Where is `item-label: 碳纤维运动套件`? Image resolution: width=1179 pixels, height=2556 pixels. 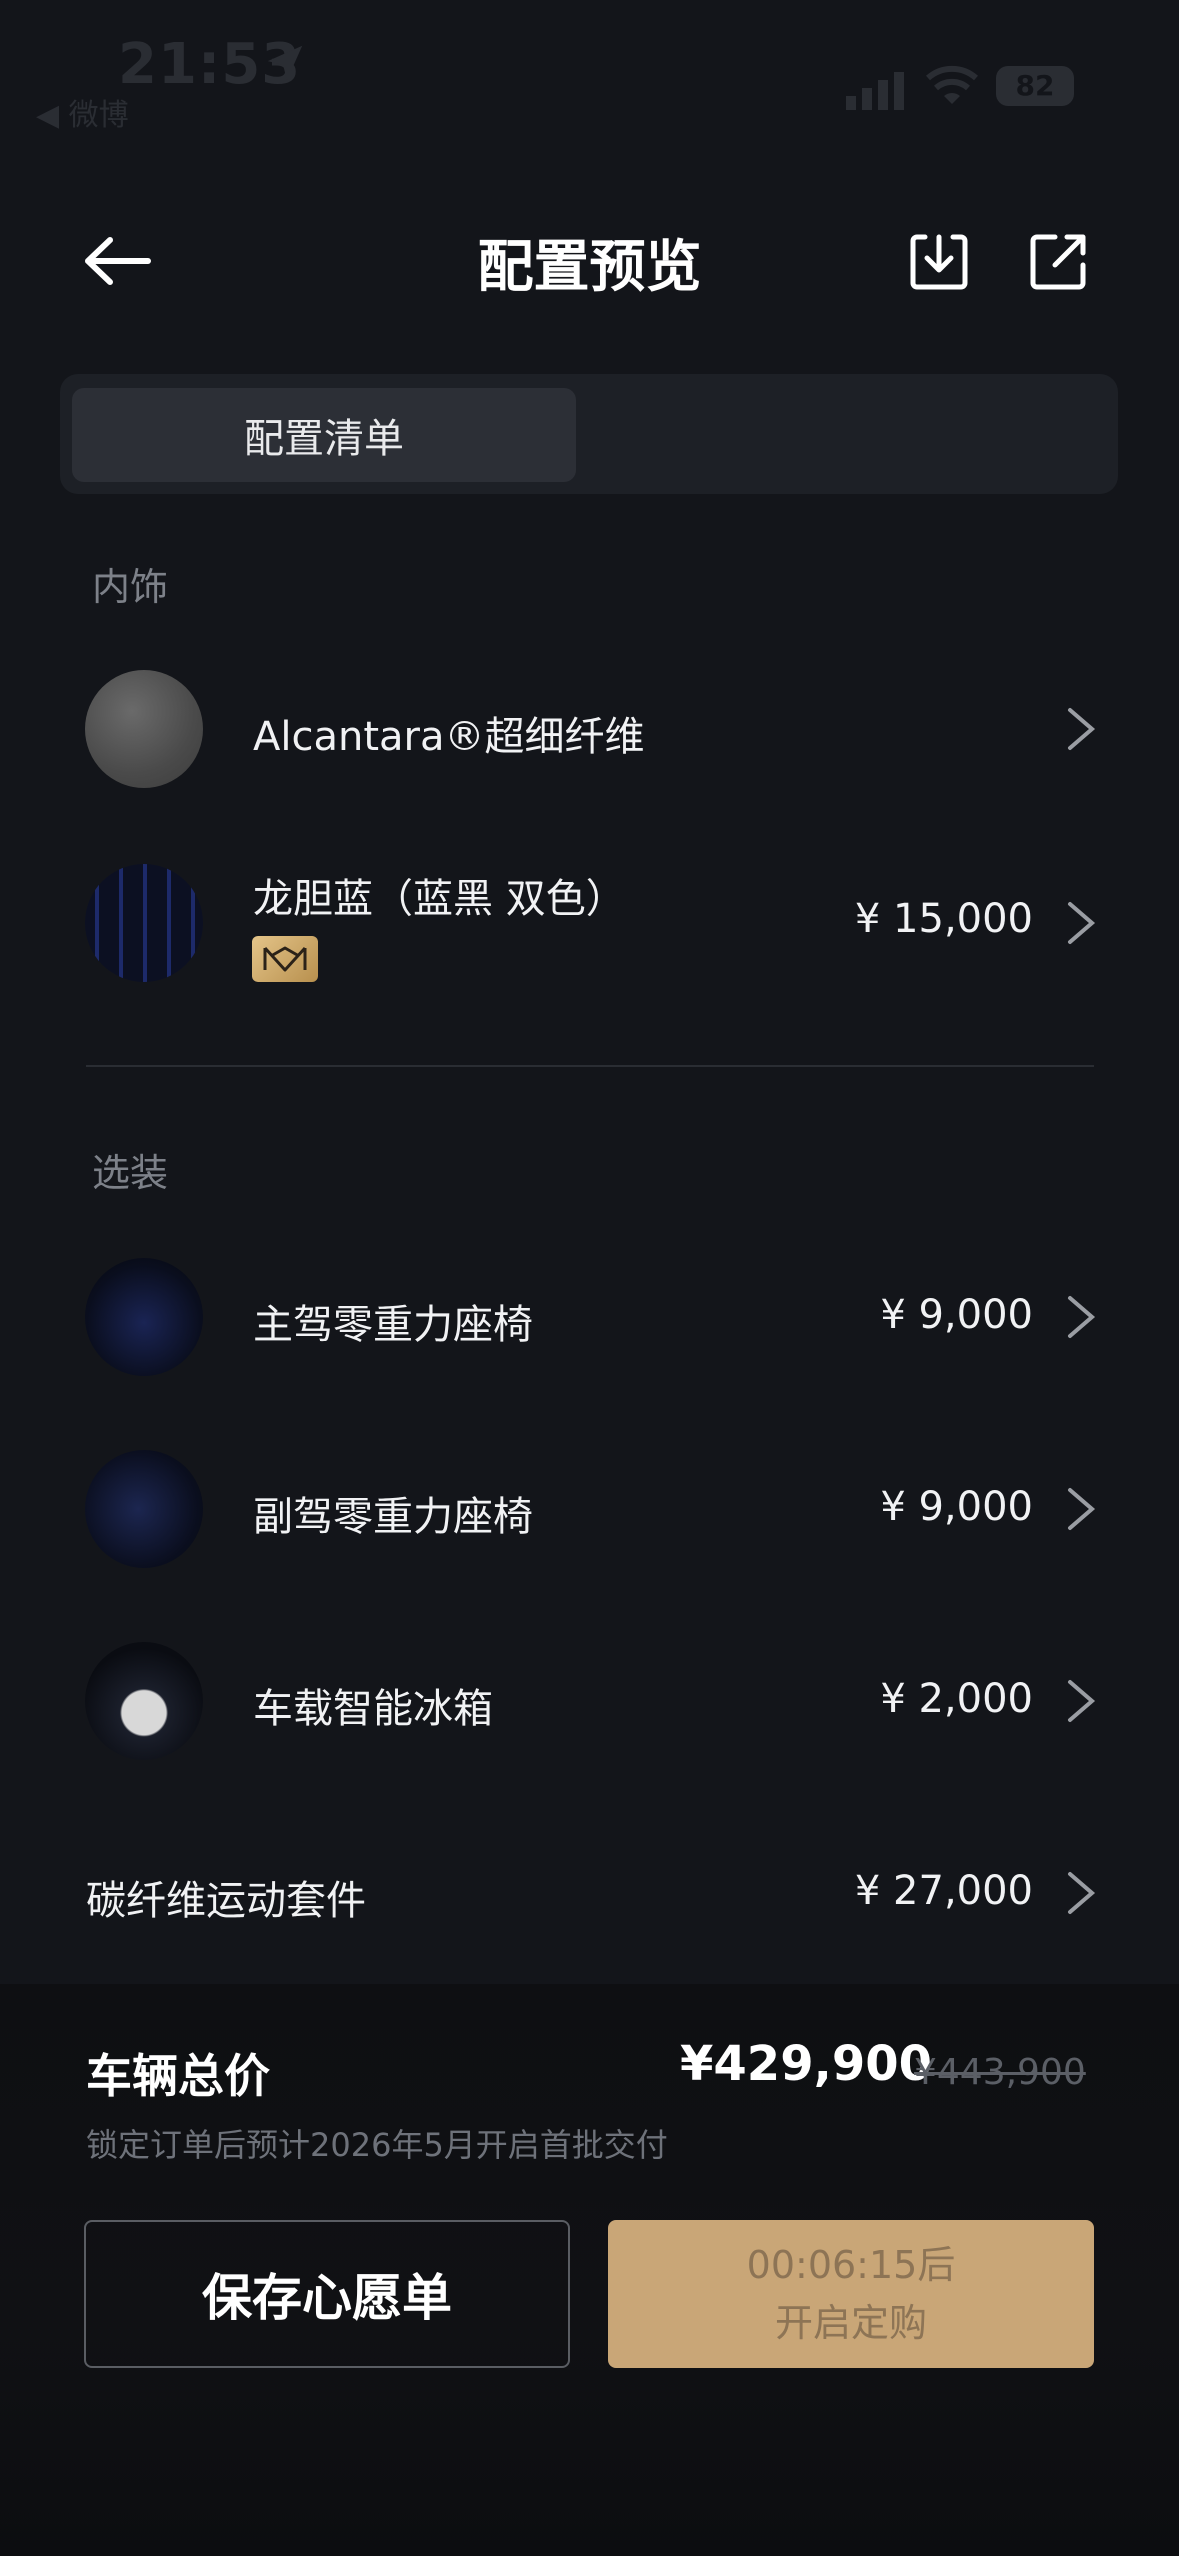
item-label: 碳纤维运动套件 is located at coordinates (226, 1901).